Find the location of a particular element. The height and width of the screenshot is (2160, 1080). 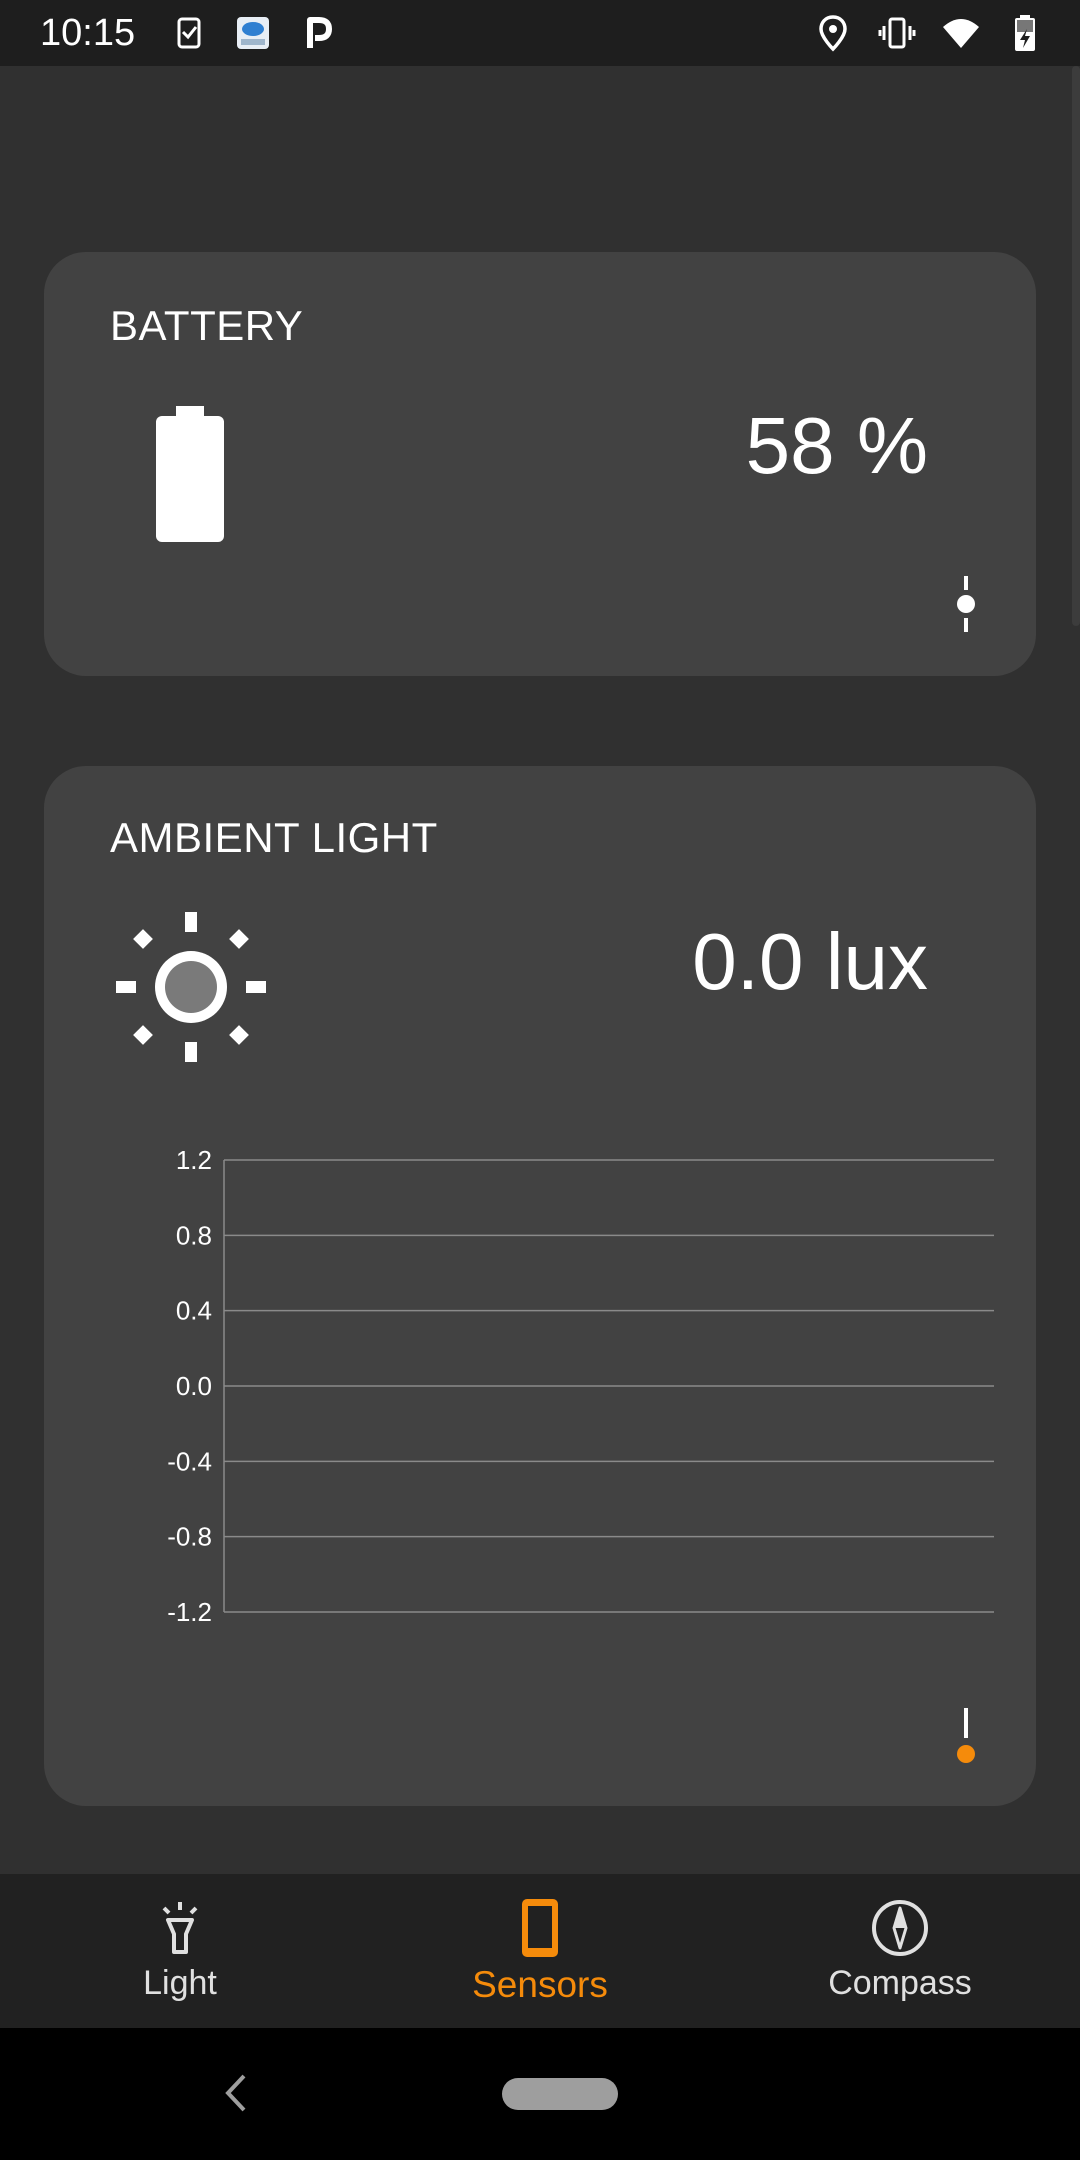

battery-title: BATTERY is located at coordinates (207, 325).